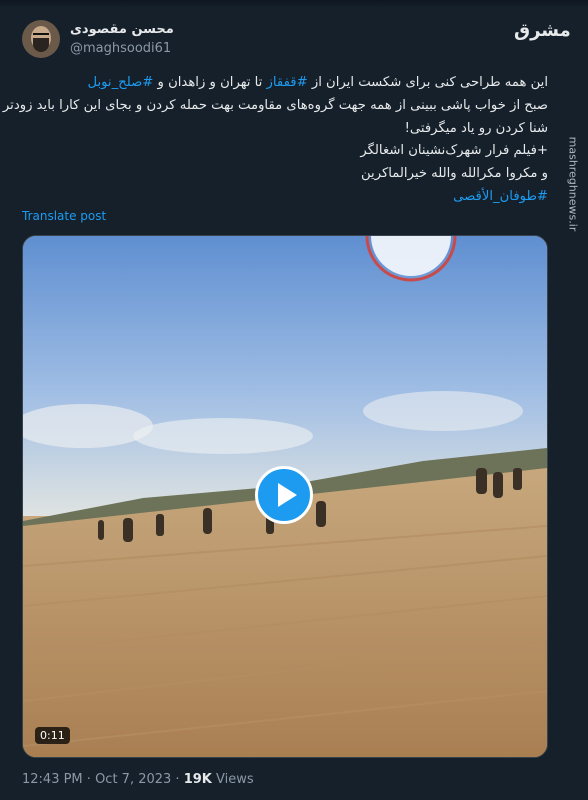  I want to click on top-edge, so click(294, 4).